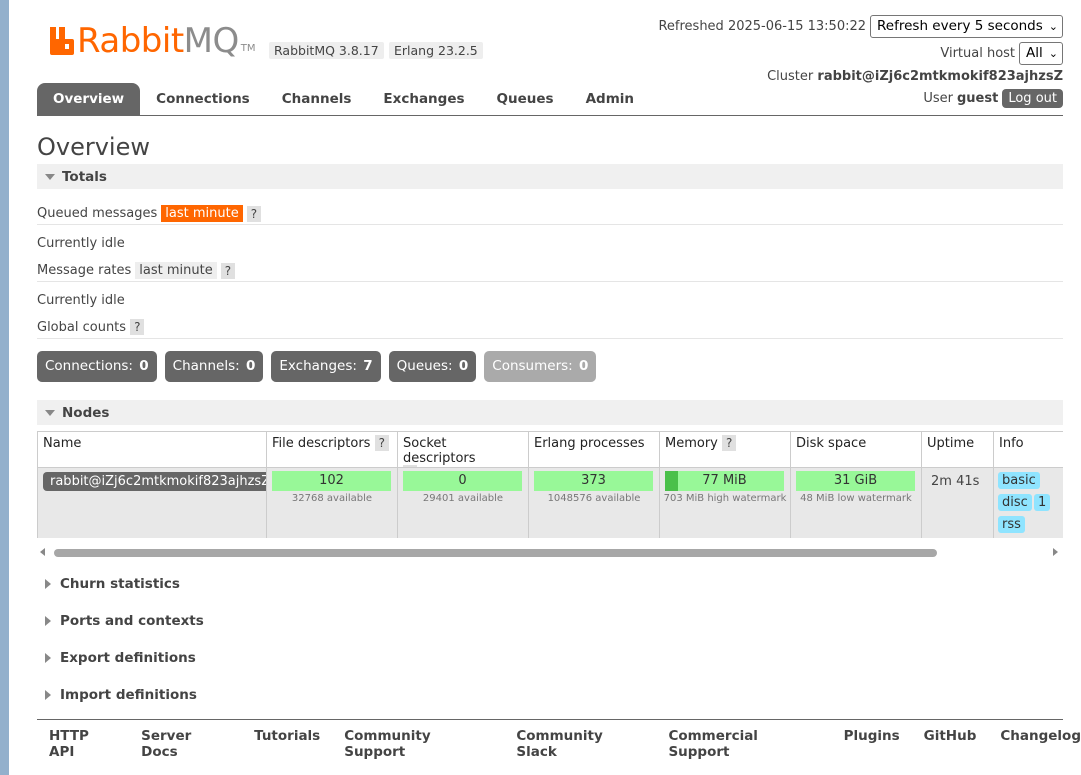 The height and width of the screenshot is (775, 1081). Describe the element at coordinates (1042, 502) in the screenshot. I see `info-tag-disc-count: 1` at that location.